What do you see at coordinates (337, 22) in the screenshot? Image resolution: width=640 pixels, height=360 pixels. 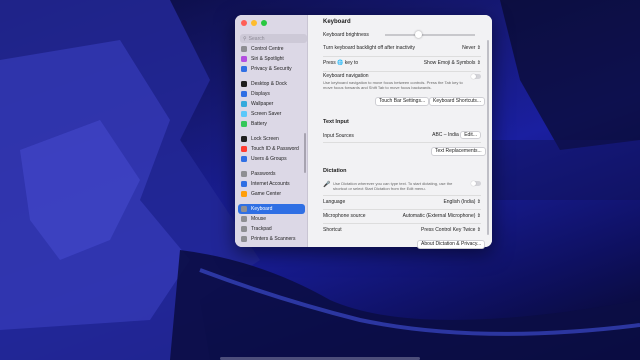 I see `page-title: Keyboard` at bounding box center [337, 22].